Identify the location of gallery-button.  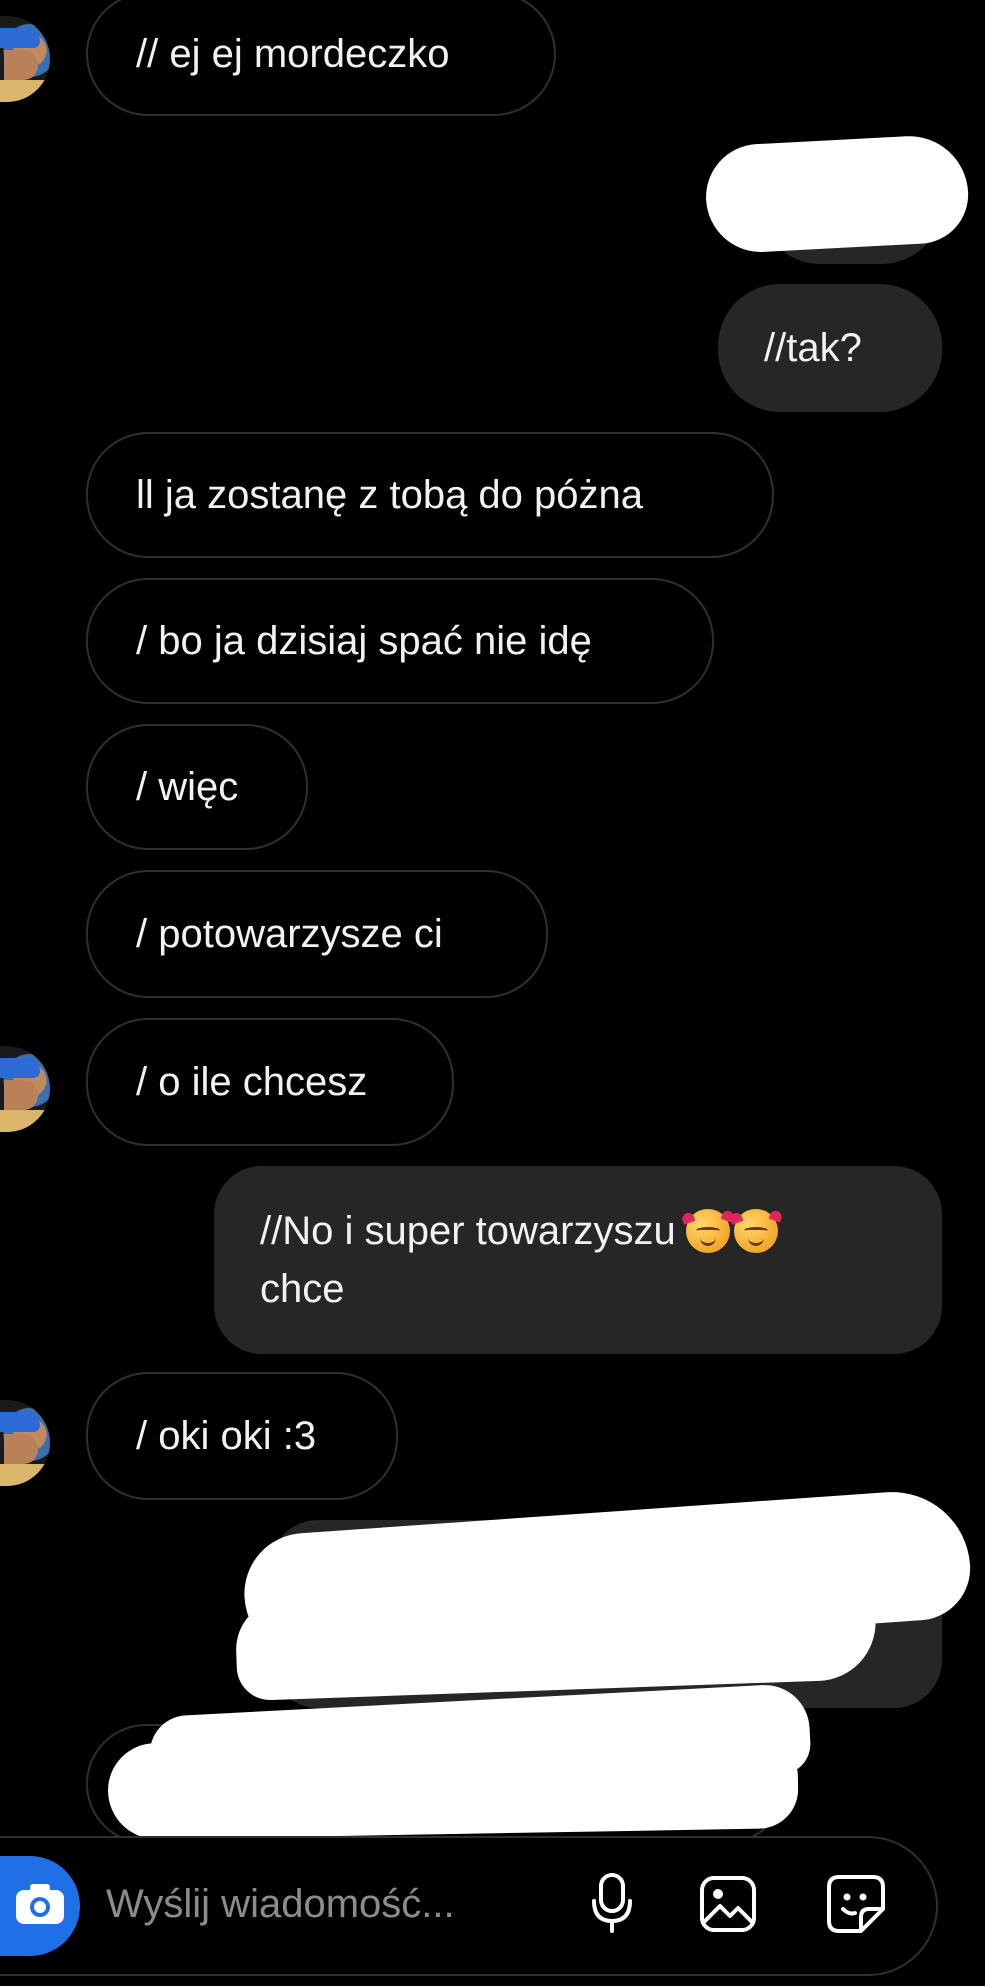
(728, 1906).